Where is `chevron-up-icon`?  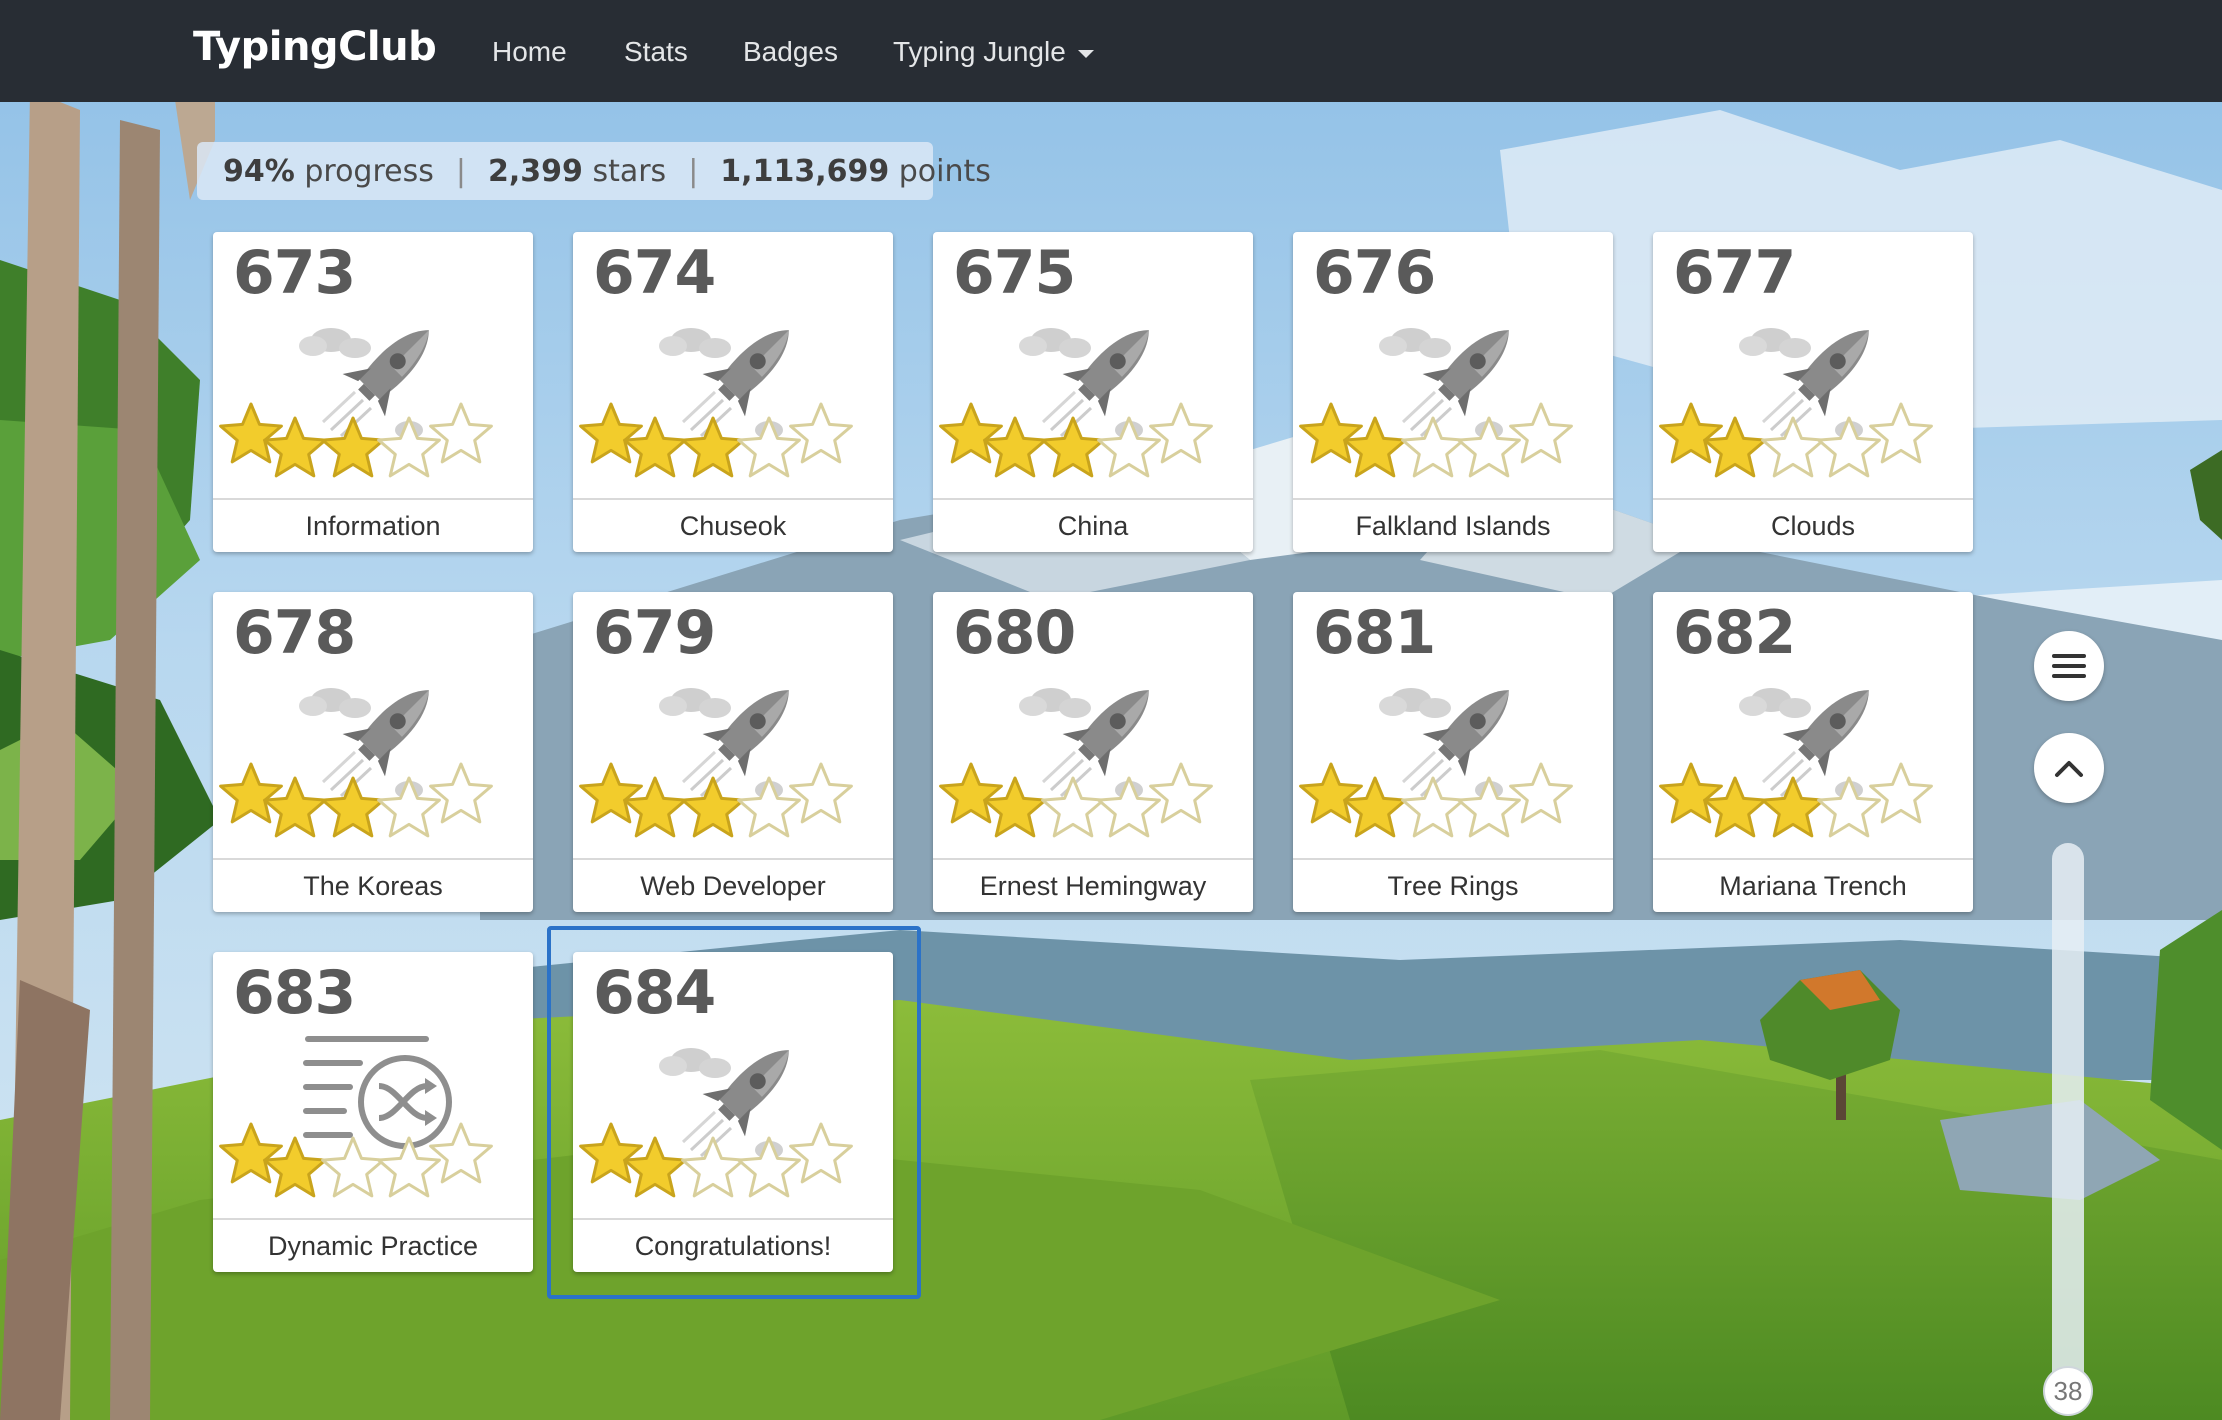
chevron-up-icon is located at coordinates (2069, 769).